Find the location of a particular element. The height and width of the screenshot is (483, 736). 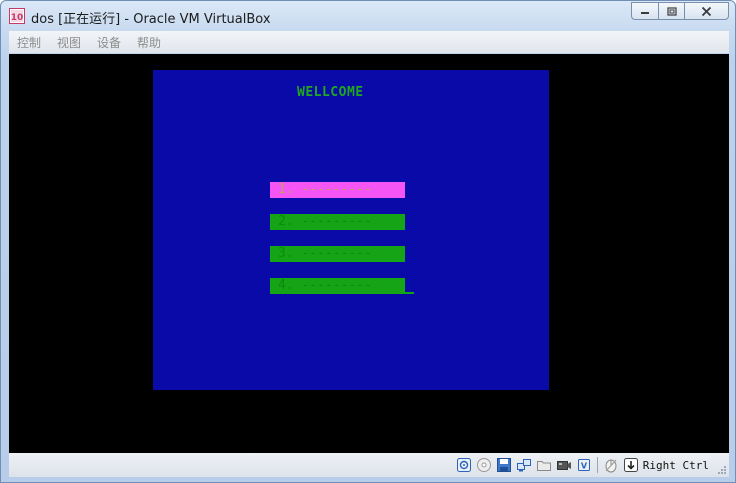

menu-bar: 控制 视图 设备 帮助 is located at coordinates (369, 42).